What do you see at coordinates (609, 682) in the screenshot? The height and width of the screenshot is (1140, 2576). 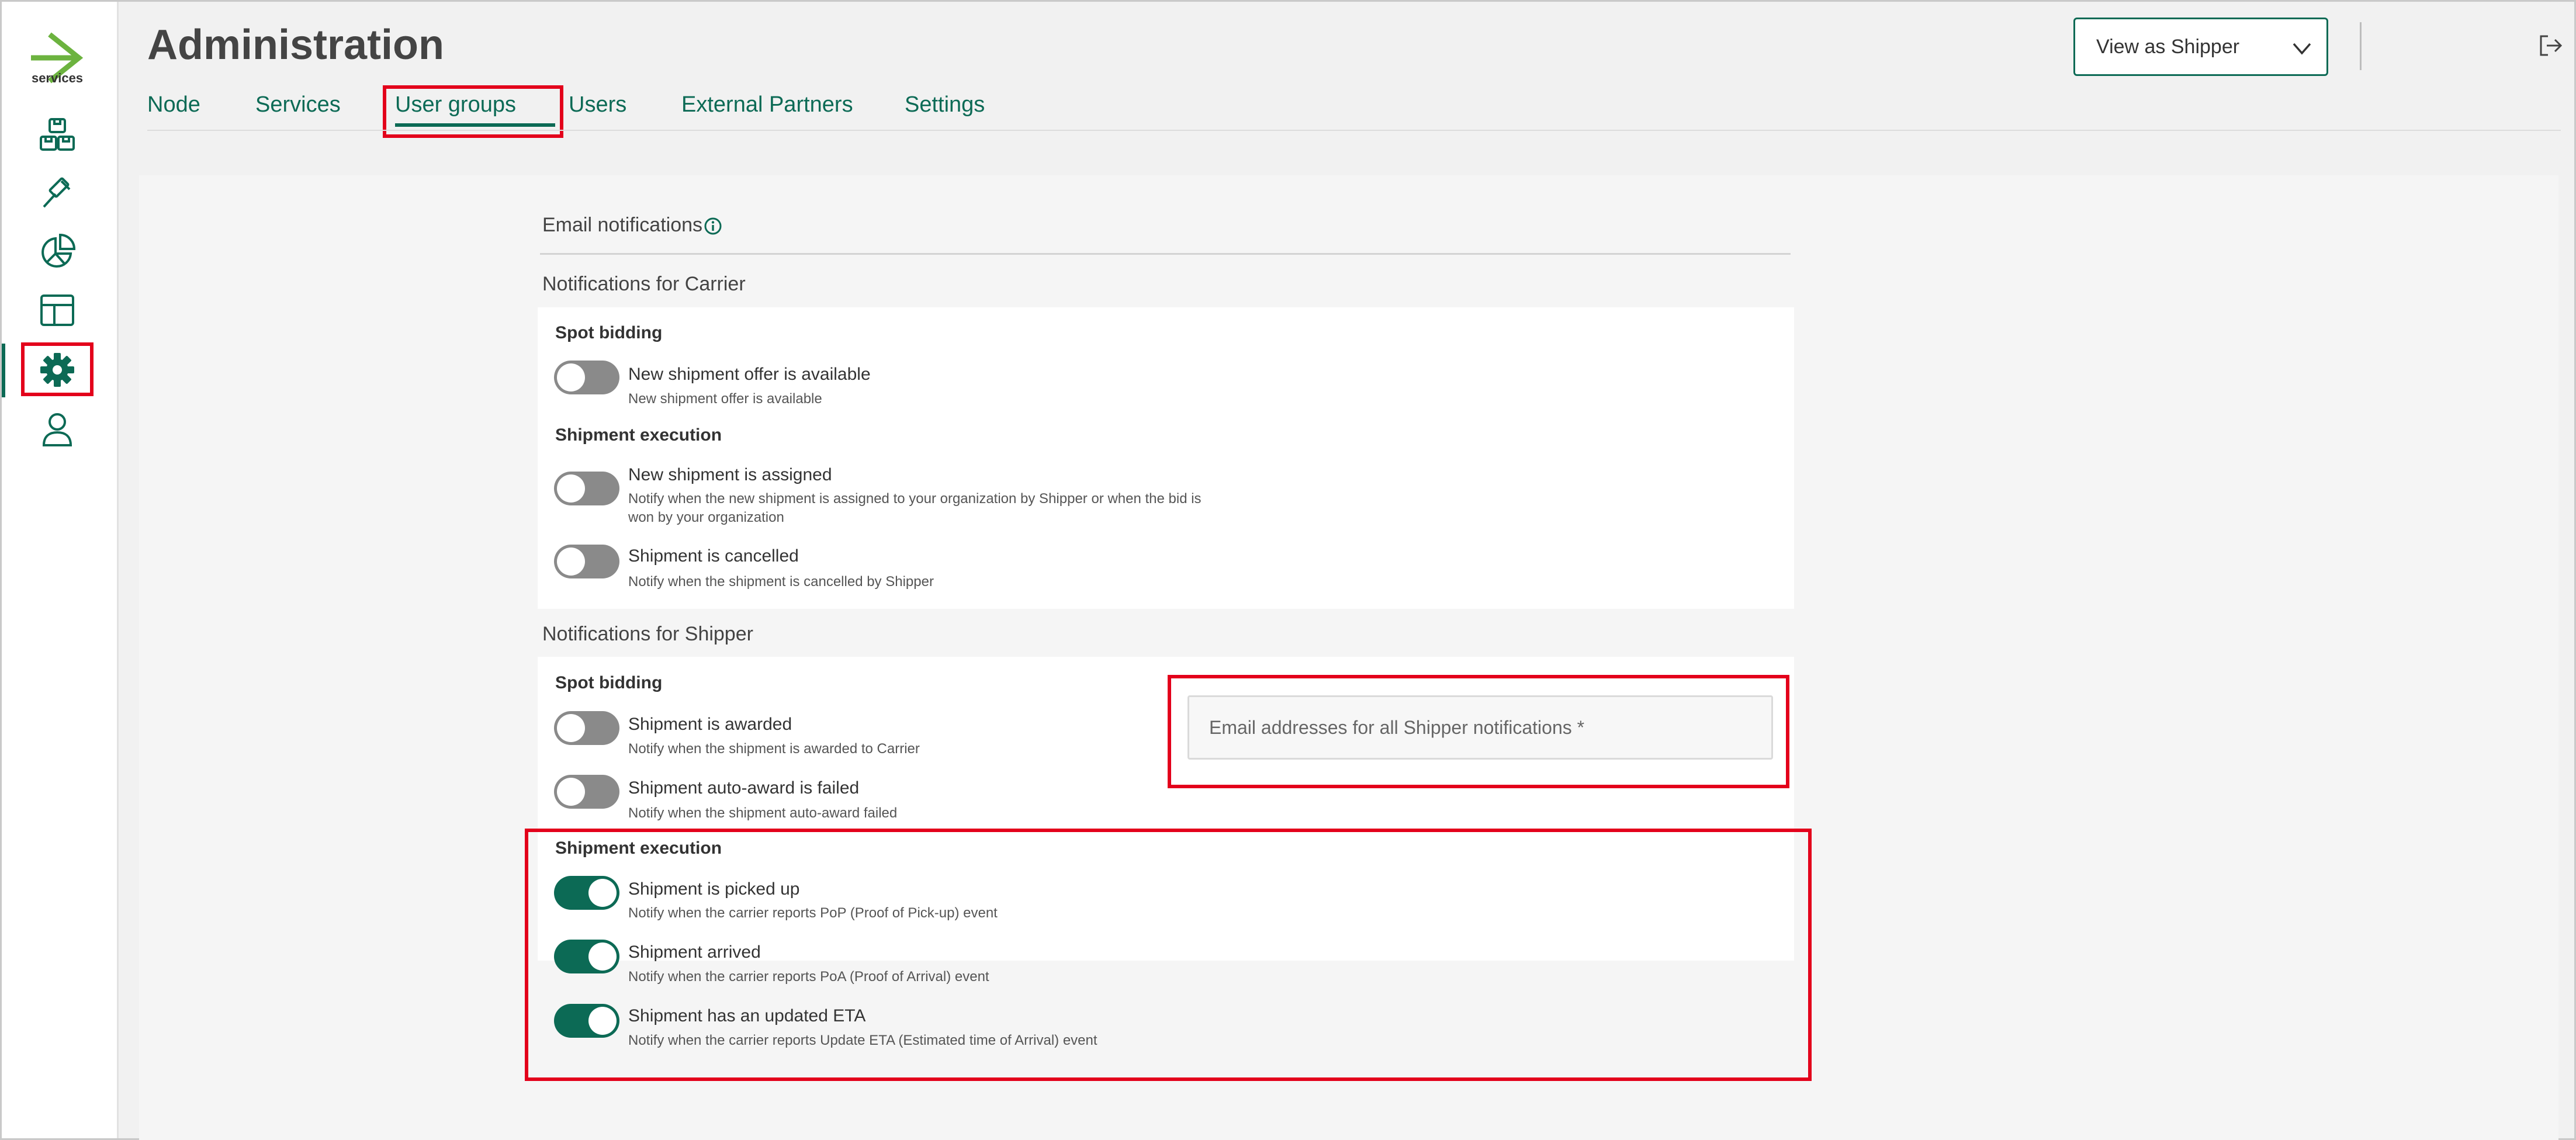 I see `shipper-spot-bidding-title: Spot bidding` at bounding box center [609, 682].